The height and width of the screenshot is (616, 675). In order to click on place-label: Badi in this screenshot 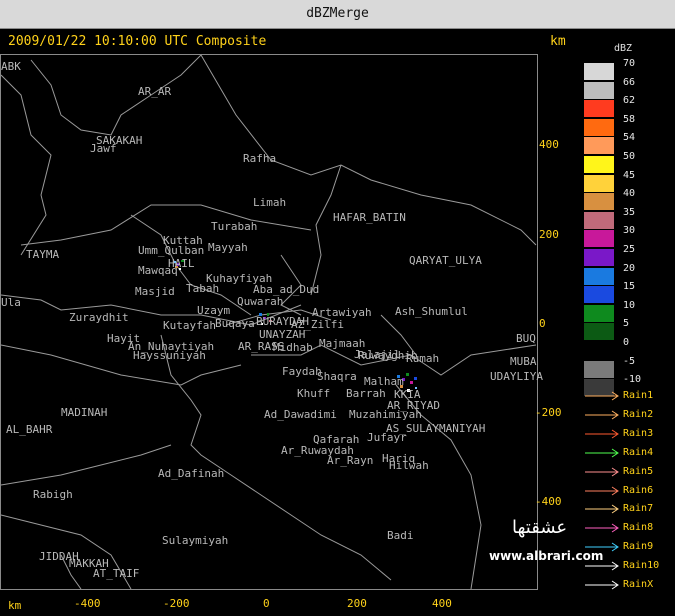, I will do `click(400, 535)`.